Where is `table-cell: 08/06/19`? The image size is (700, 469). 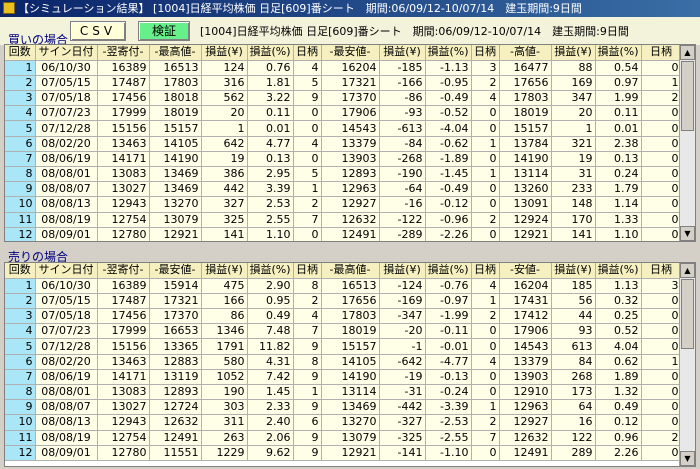 table-cell: 08/06/19 is located at coordinates (66, 159).